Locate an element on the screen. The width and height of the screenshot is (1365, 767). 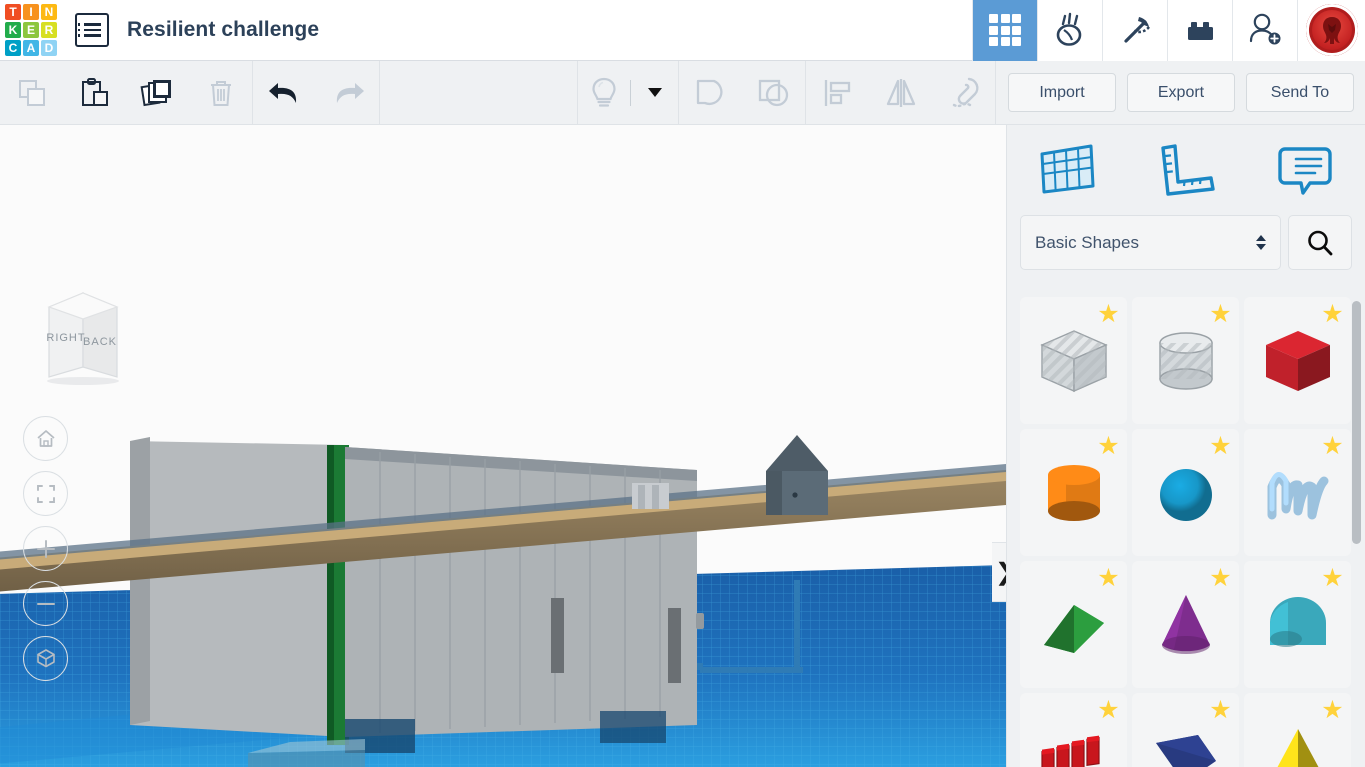
ortho-perspective-toggle is located at coordinates (45, 658).